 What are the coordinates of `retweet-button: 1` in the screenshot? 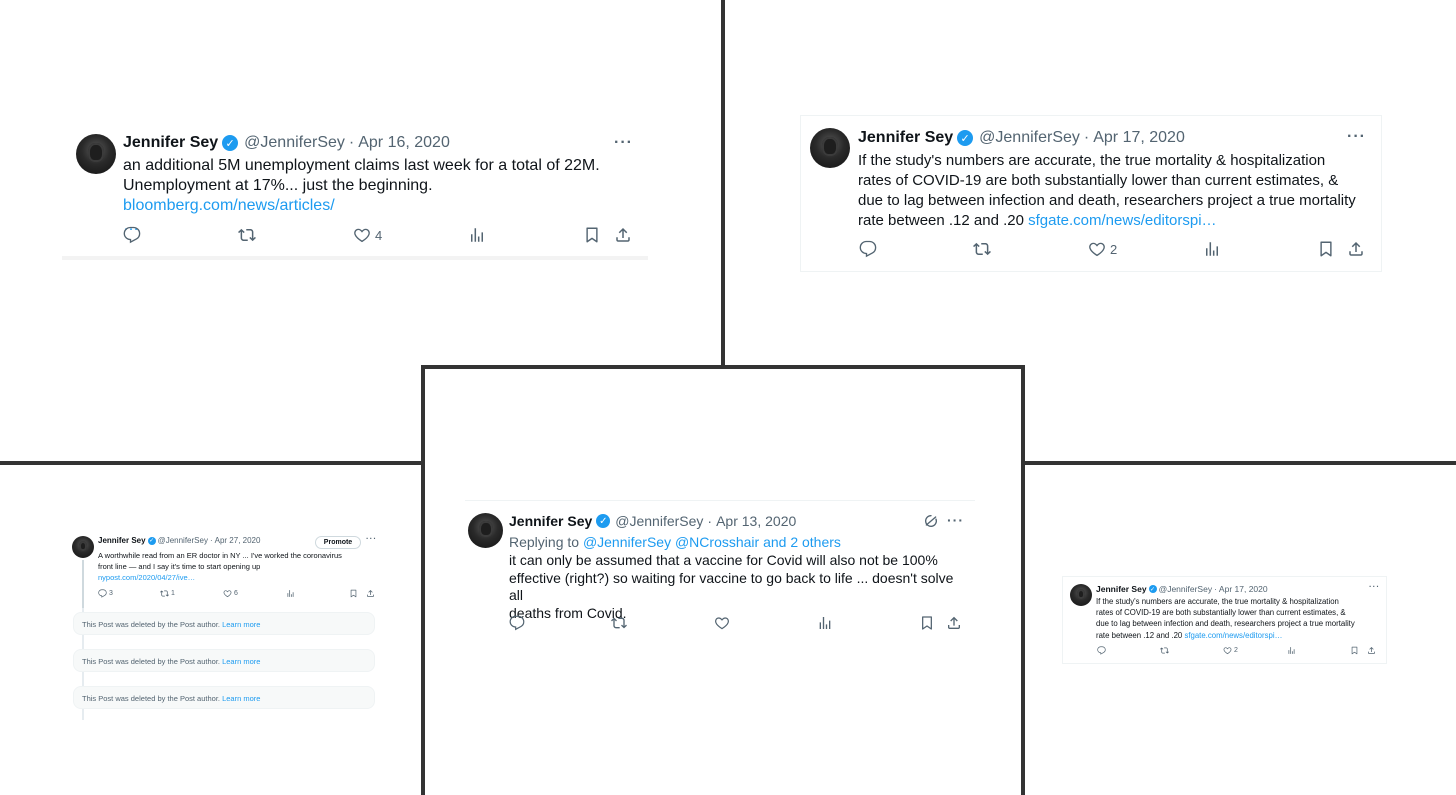 It's located at (167, 593).